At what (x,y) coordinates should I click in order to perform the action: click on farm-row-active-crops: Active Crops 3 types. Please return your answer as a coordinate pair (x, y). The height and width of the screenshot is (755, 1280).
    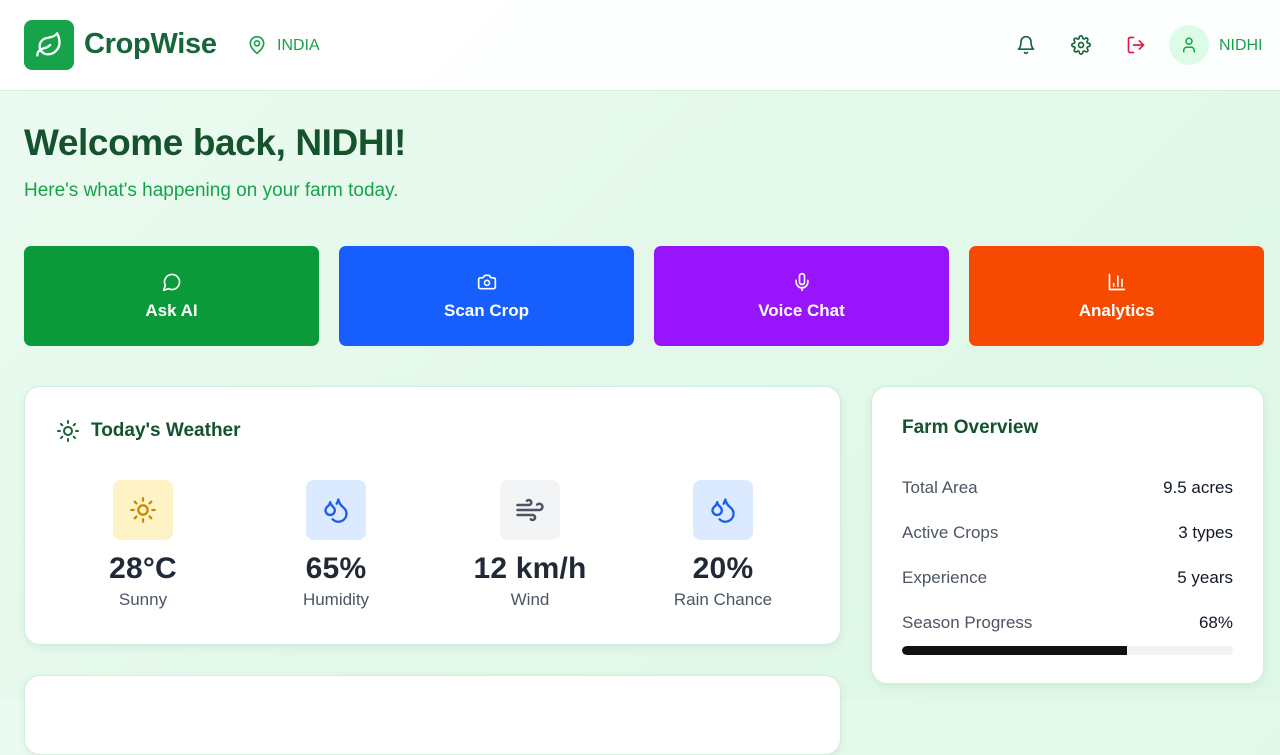
    Looking at the image, I should click on (1067, 533).